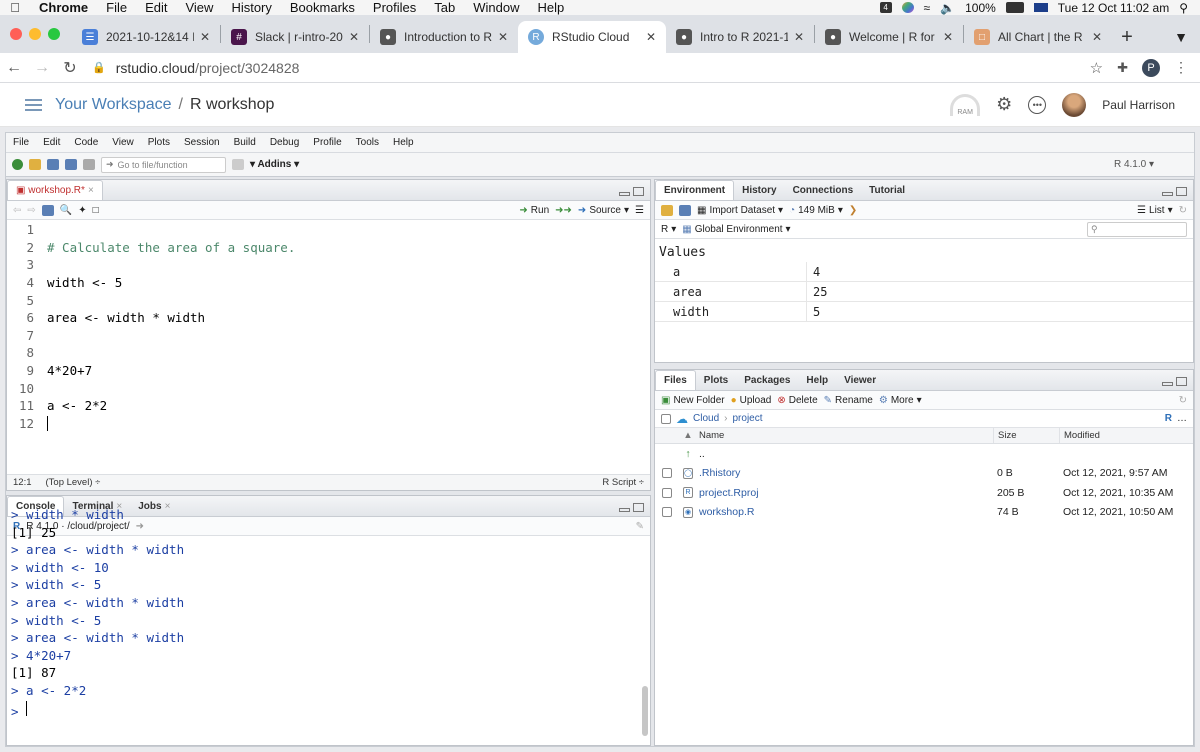  Describe the element at coordinates (747, 418) in the screenshot. I see `path-project: project` at that location.